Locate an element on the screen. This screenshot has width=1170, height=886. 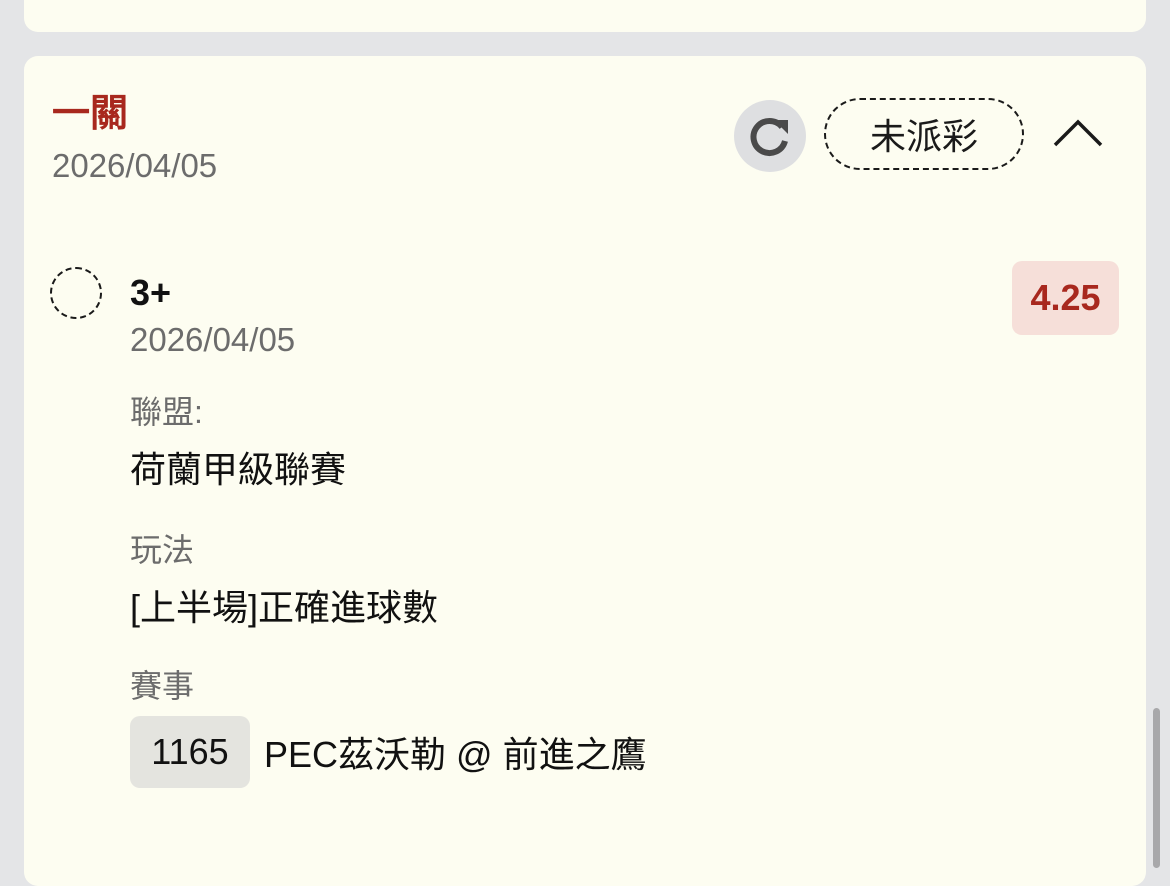
match-number-badge: 1165 is located at coordinates (190, 752).